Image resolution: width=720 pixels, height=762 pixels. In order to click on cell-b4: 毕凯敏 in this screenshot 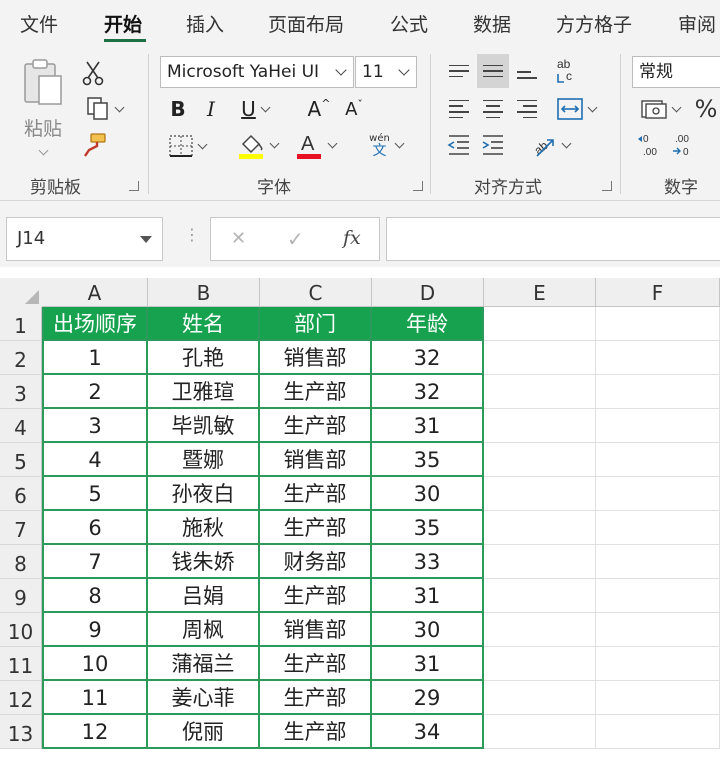, I will do `click(204, 426)`.